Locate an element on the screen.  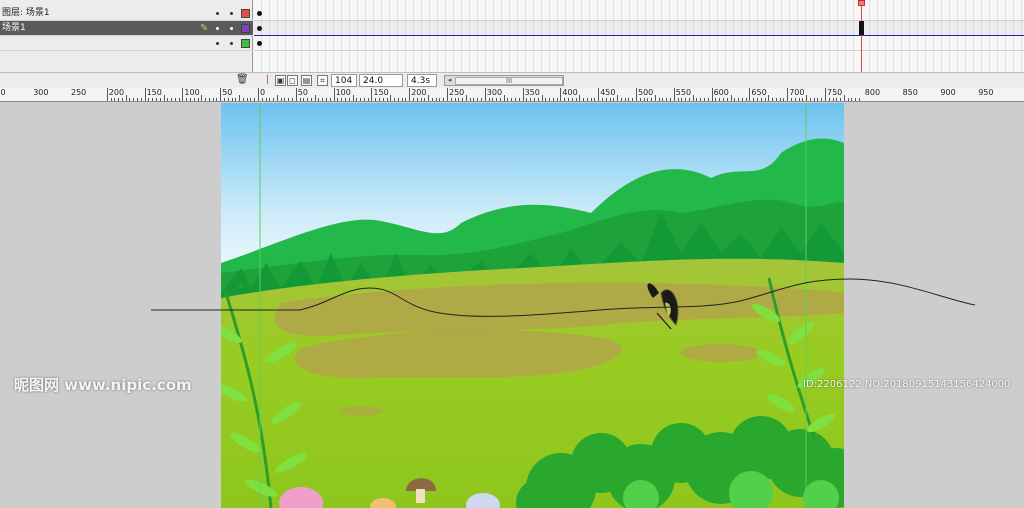
ruler-label: 150 is located at coordinates (381, 92).